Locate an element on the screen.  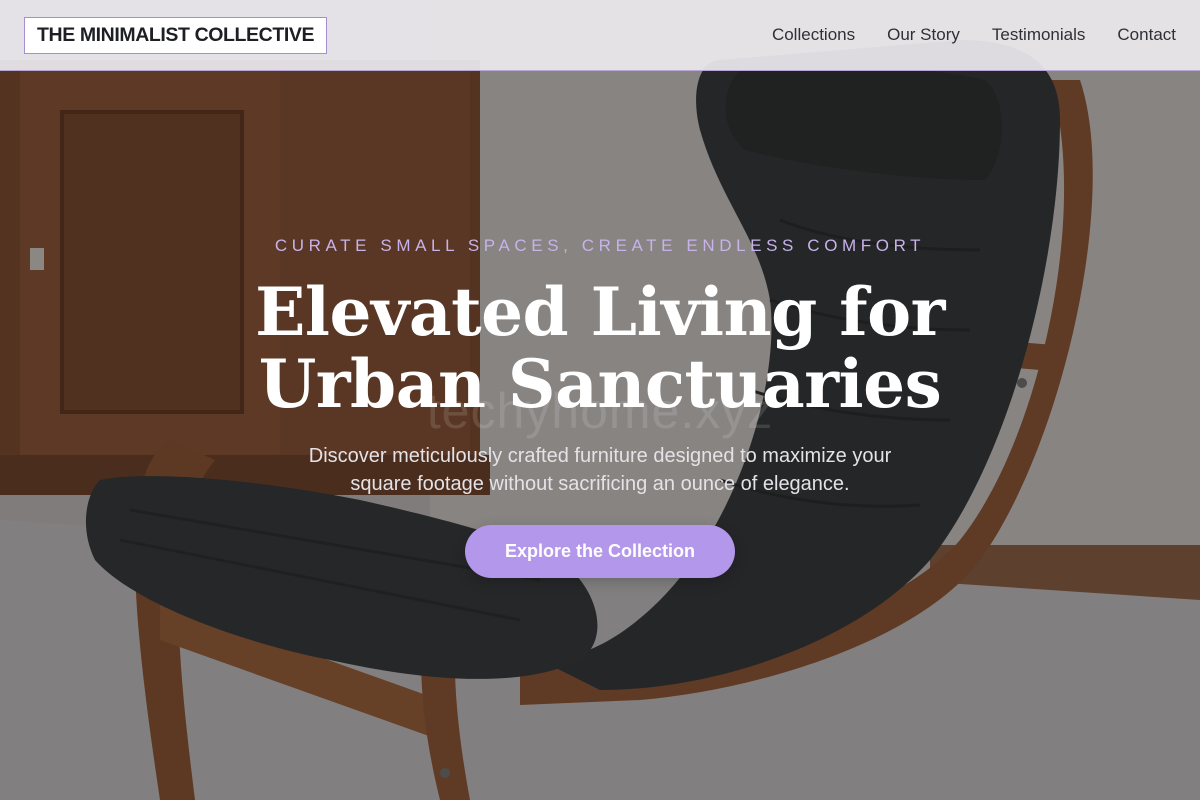
site-logo: THE MINIMALIST COLLECTIVE is located at coordinates (176, 35).